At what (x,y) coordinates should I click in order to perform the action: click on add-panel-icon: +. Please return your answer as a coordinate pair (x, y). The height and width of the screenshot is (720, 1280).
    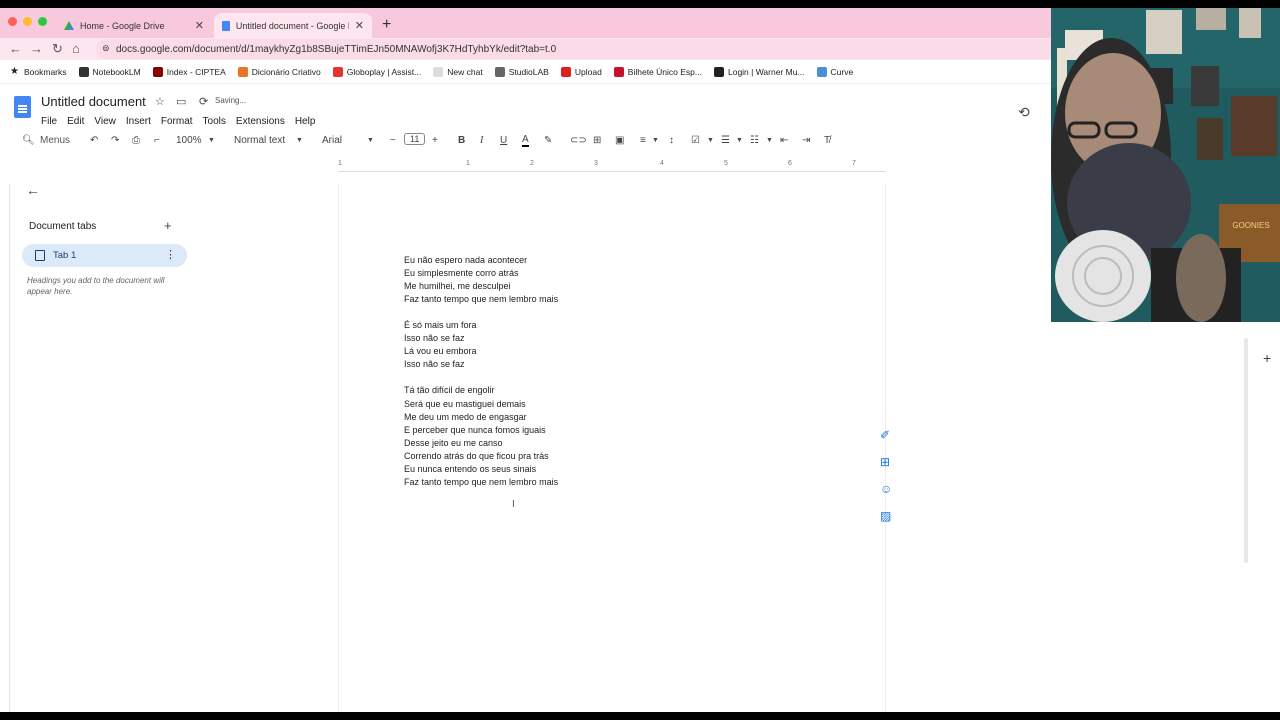
    Looking at the image, I should click on (1267, 358).